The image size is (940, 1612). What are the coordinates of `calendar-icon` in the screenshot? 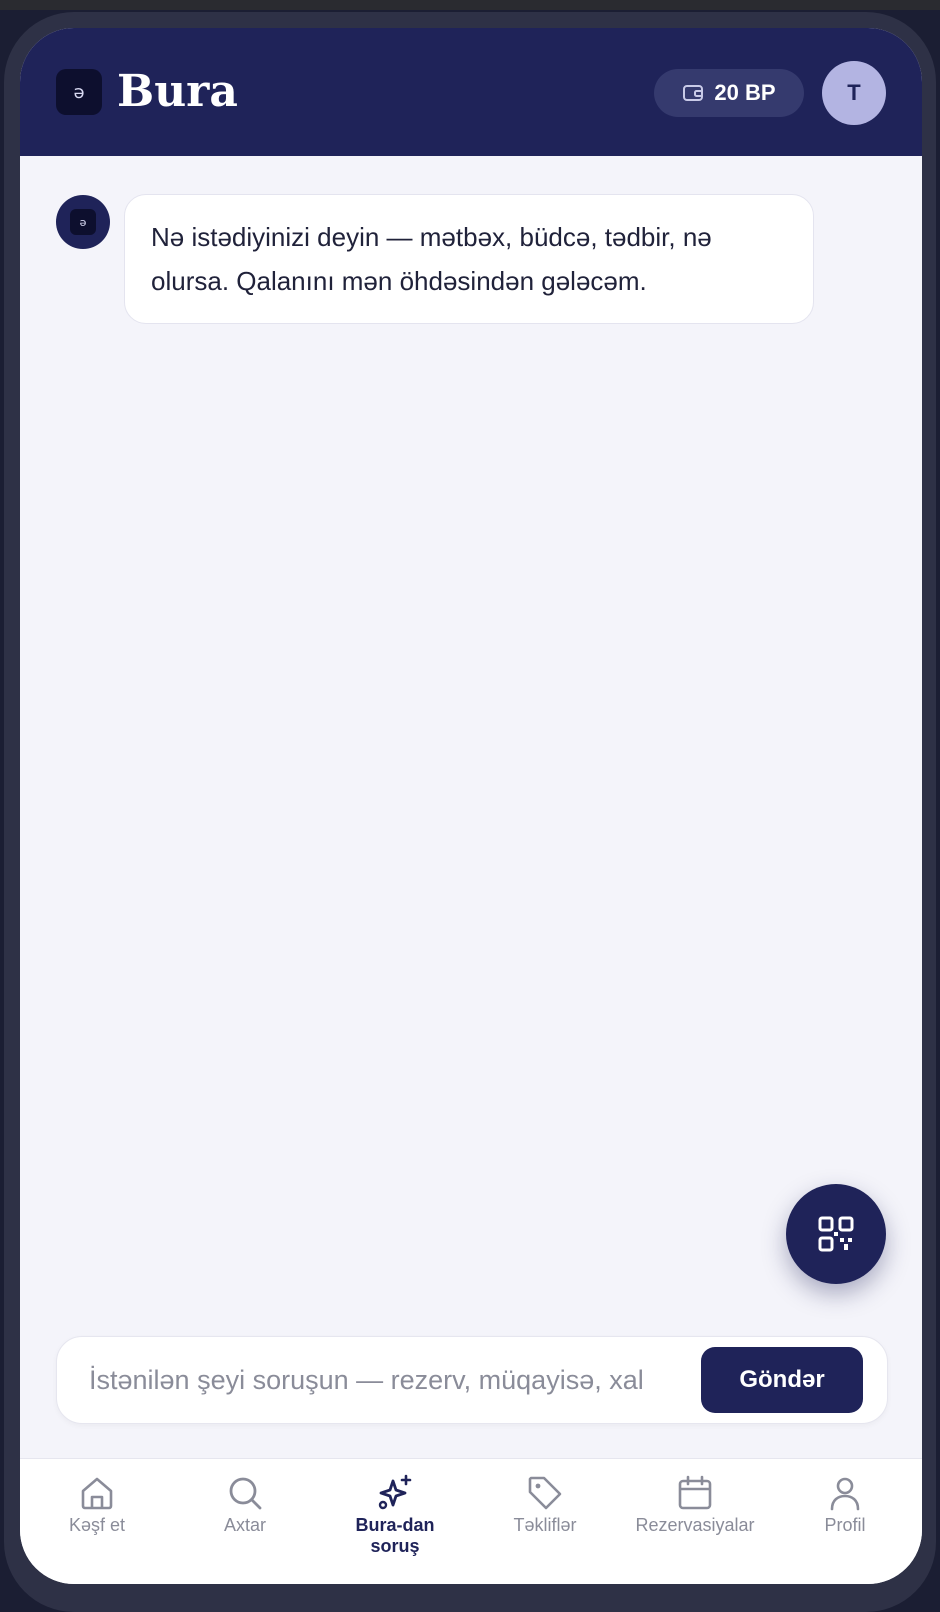 It's located at (695, 1492).